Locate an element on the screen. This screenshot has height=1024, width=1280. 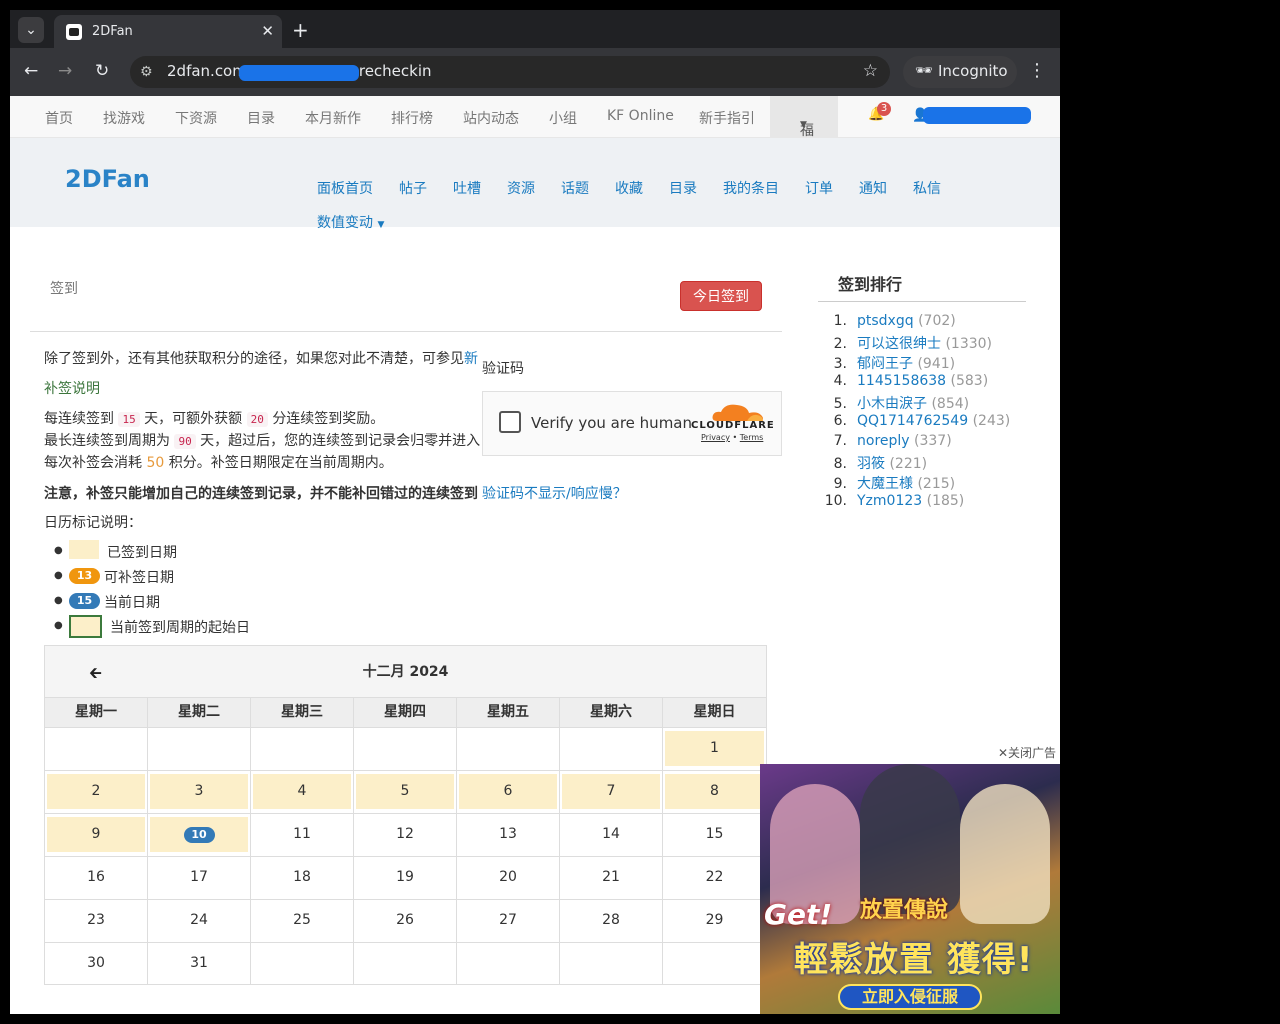
calendar-day: 13 is located at coordinates (508, 834).